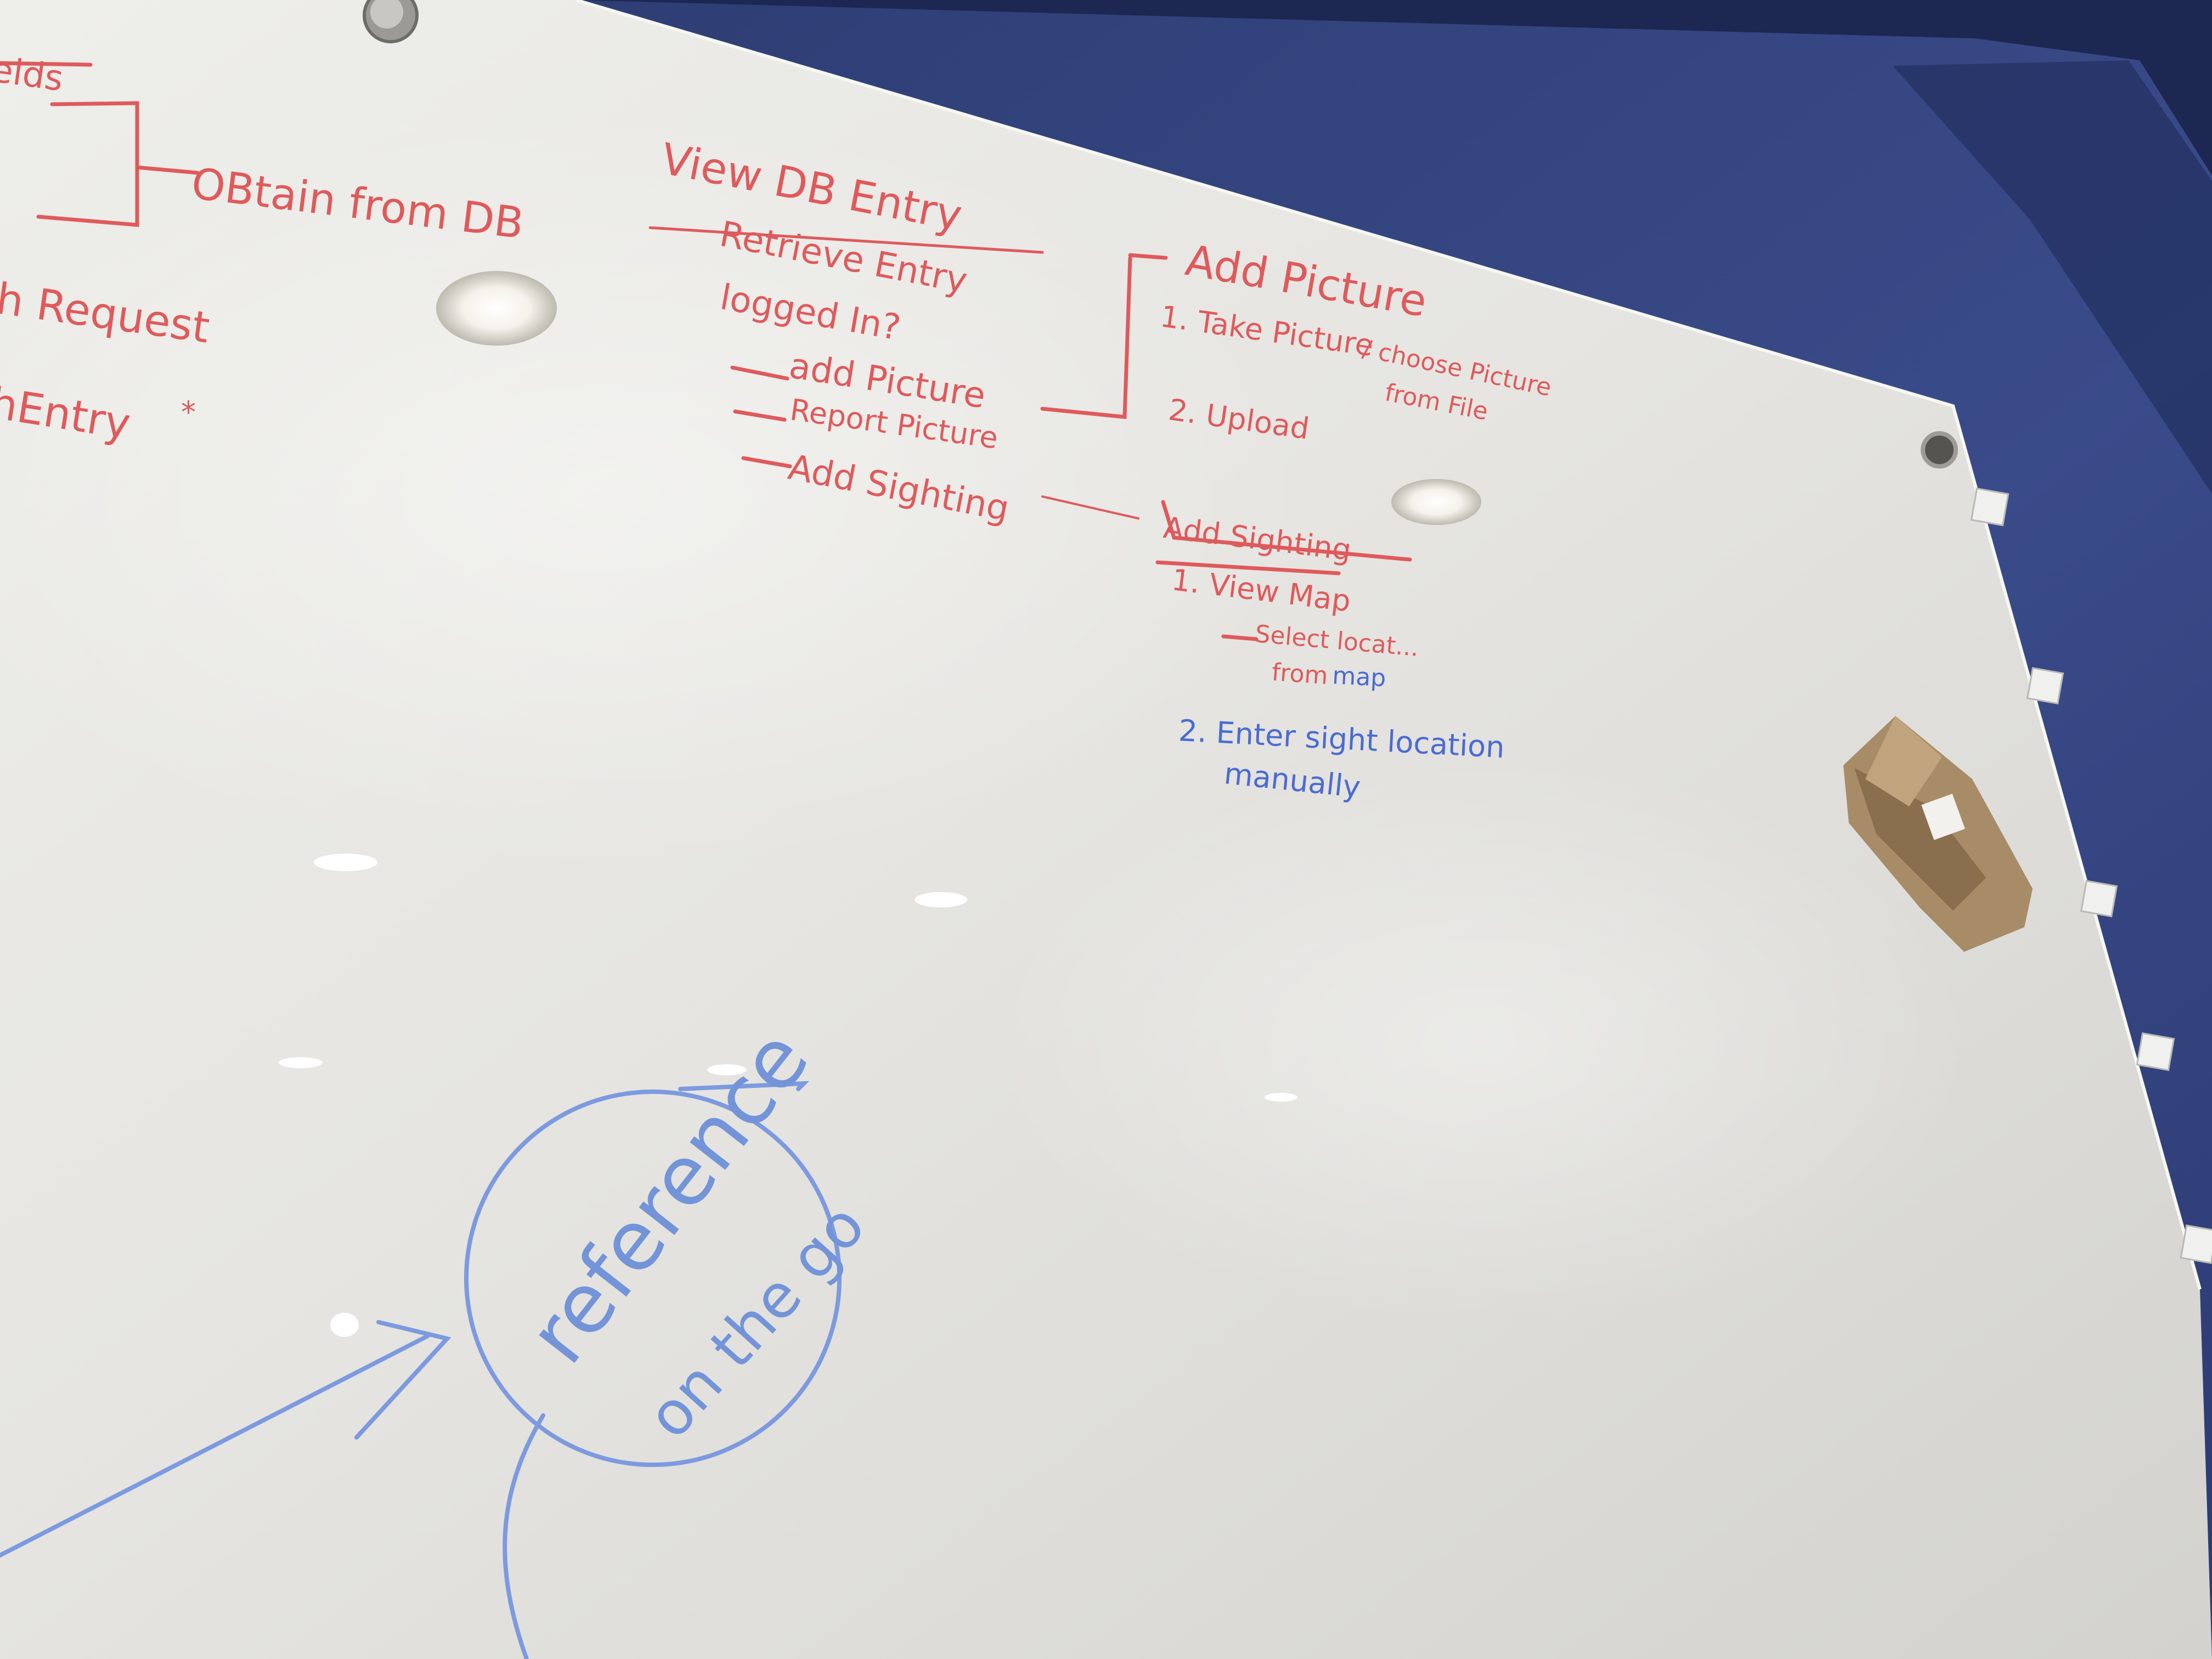  Describe the element at coordinates (1940, 450) in the screenshot. I see `mount-bolt-right` at that location.